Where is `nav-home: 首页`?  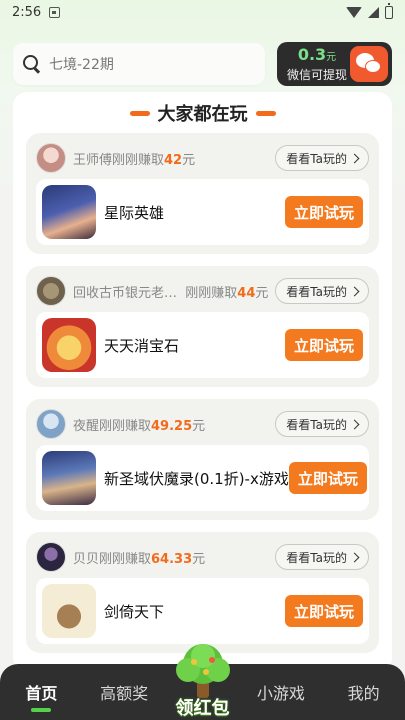
nav-home: 首页 is located at coordinates (41, 692).